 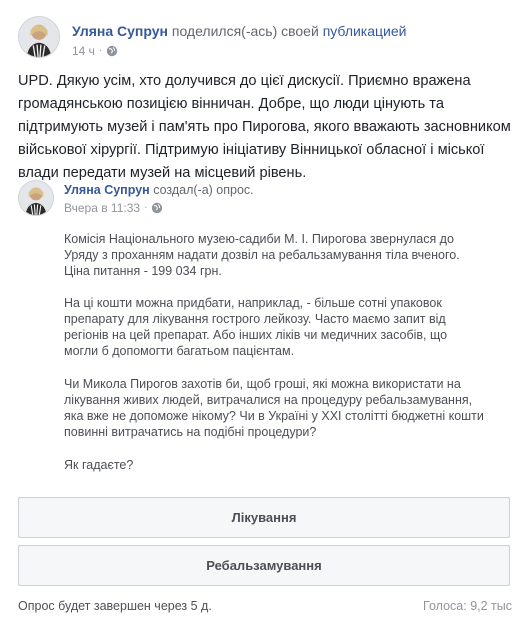 I want to click on poll-question: Як гадаєте?, so click(x=99, y=465).